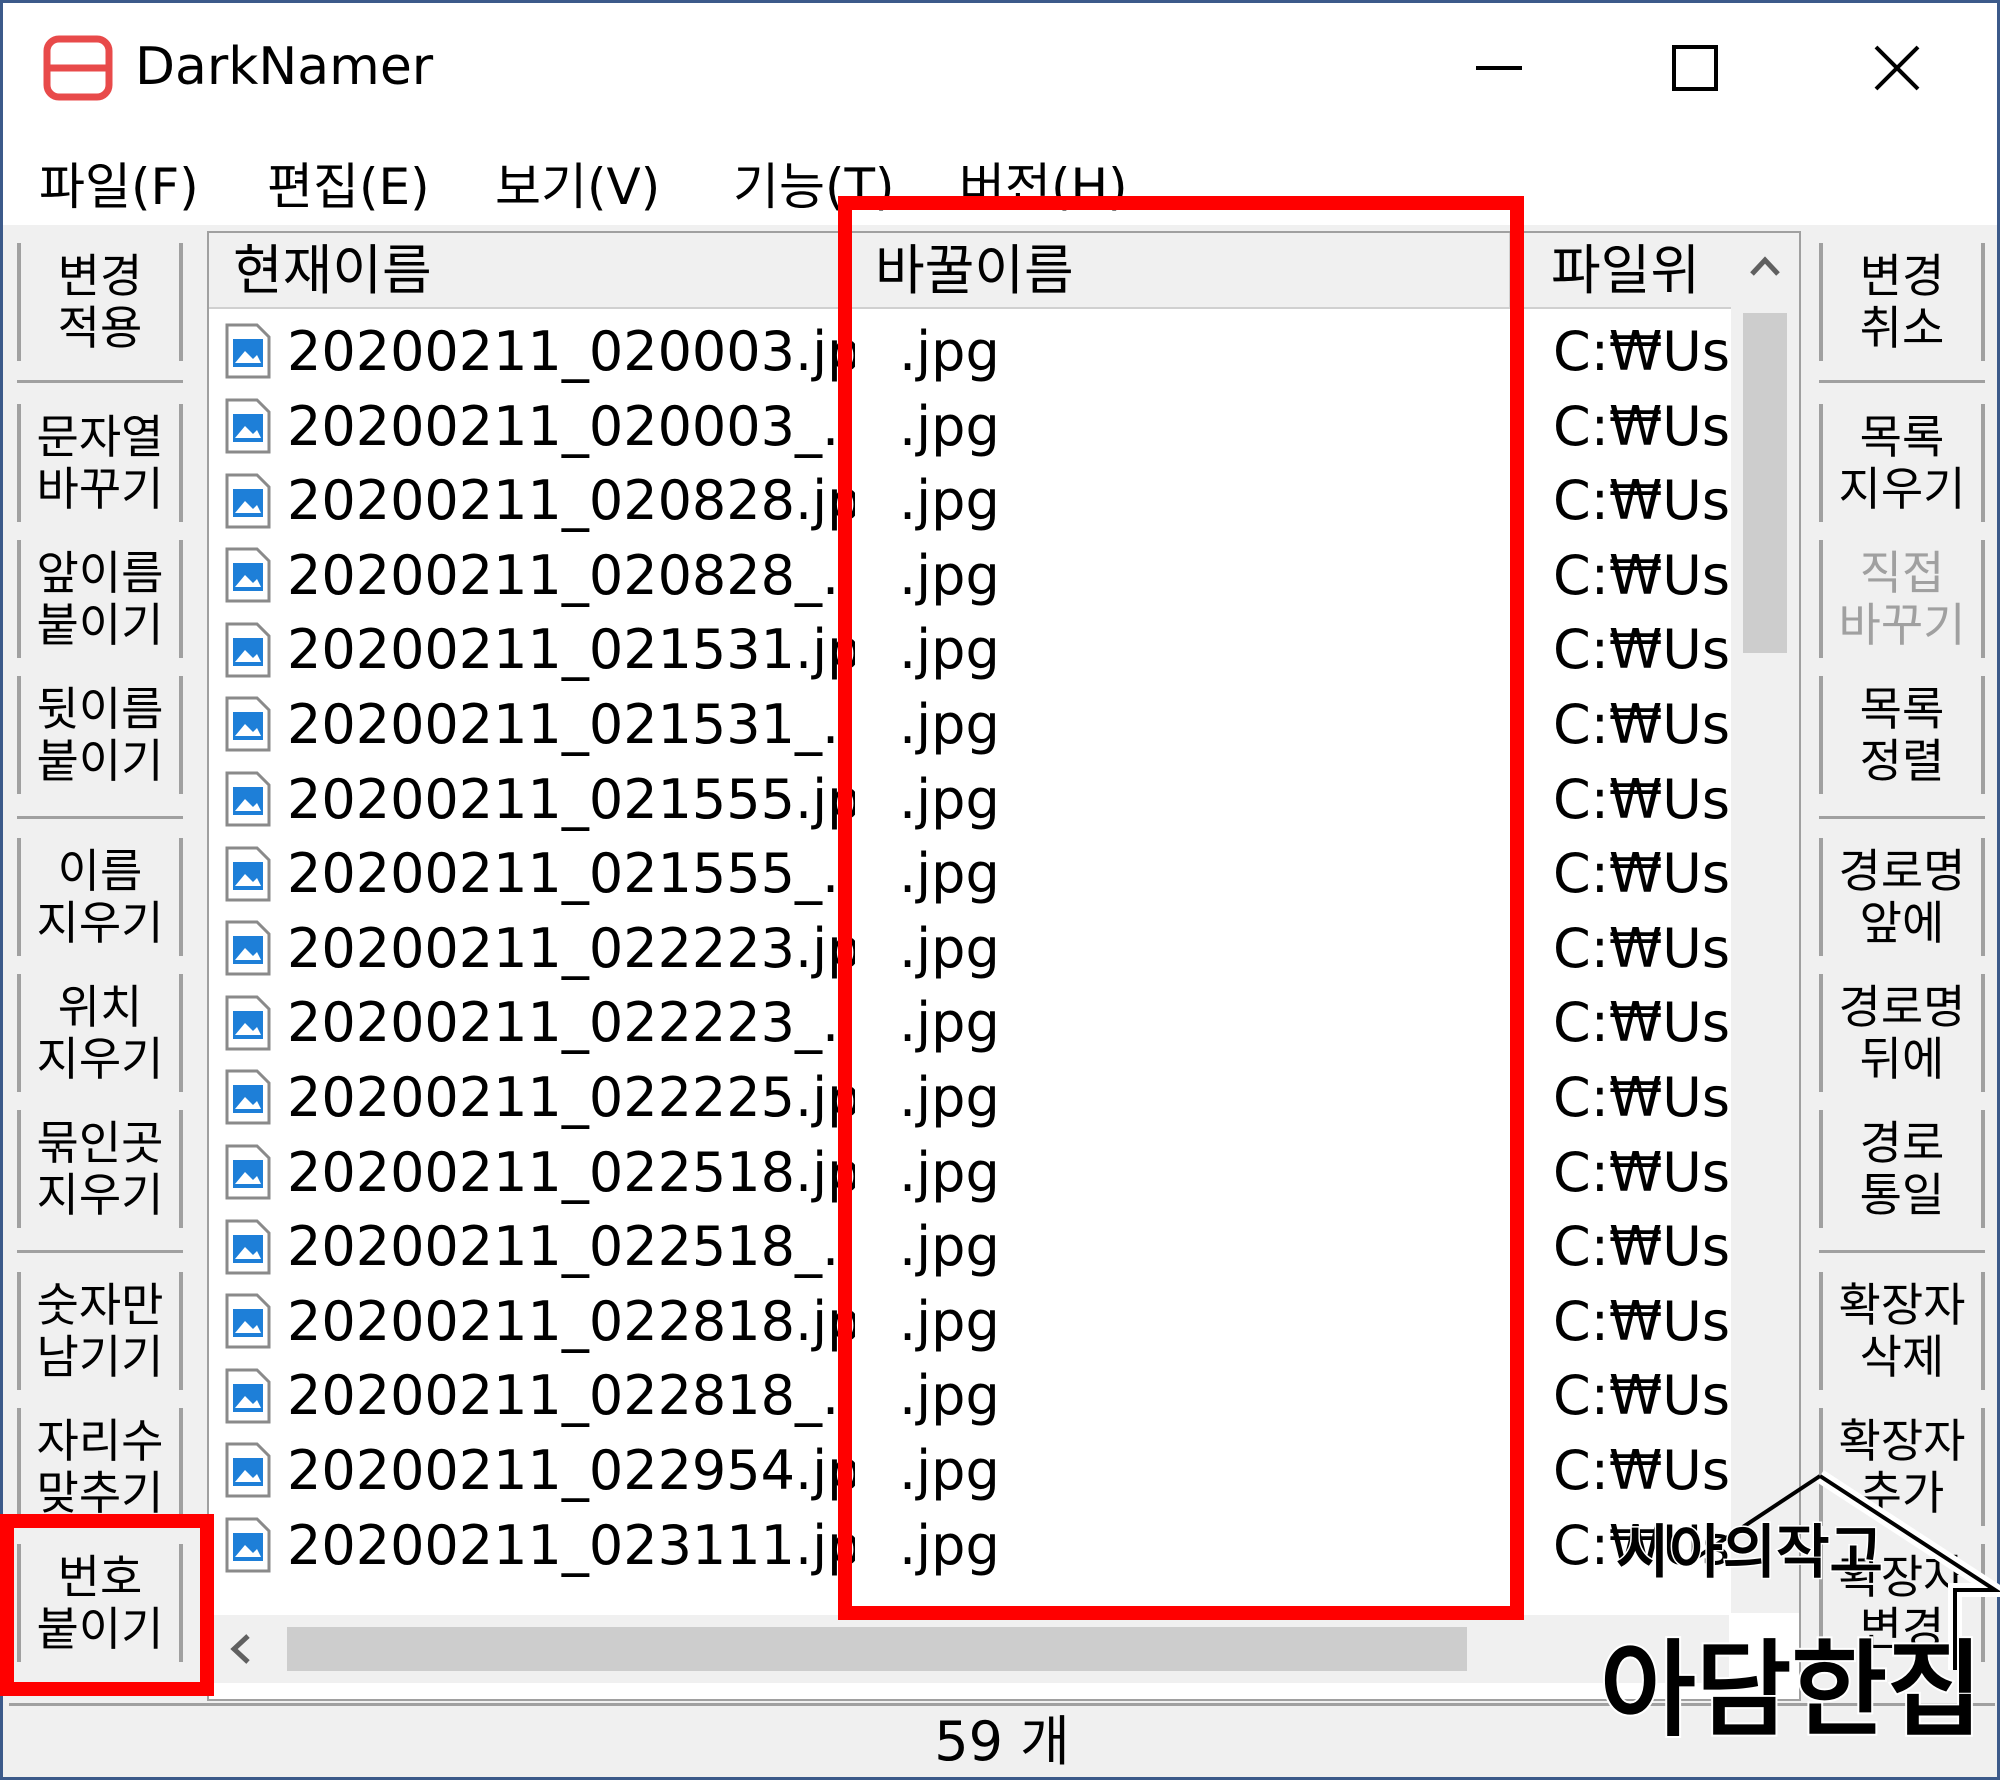 Image resolution: width=2000 pixels, height=1780 pixels. What do you see at coordinates (100, 1603) in the screenshot?
I see `add-number-button: 번호 붙이기` at bounding box center [100, 1603].